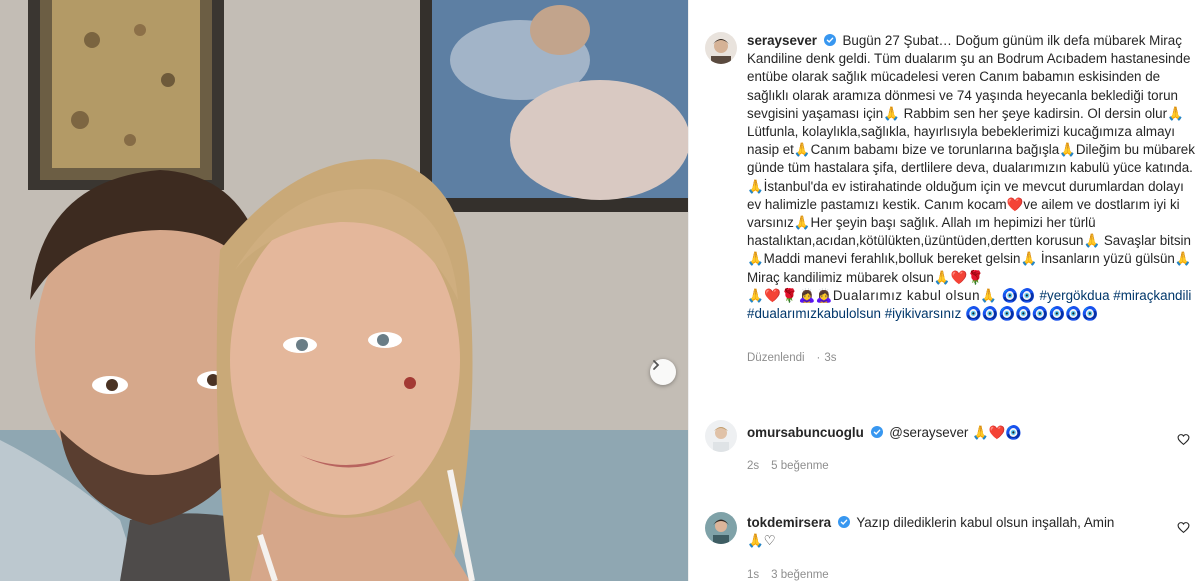  I want to click on comment-username: tokdemirsera, so click(789, 522).